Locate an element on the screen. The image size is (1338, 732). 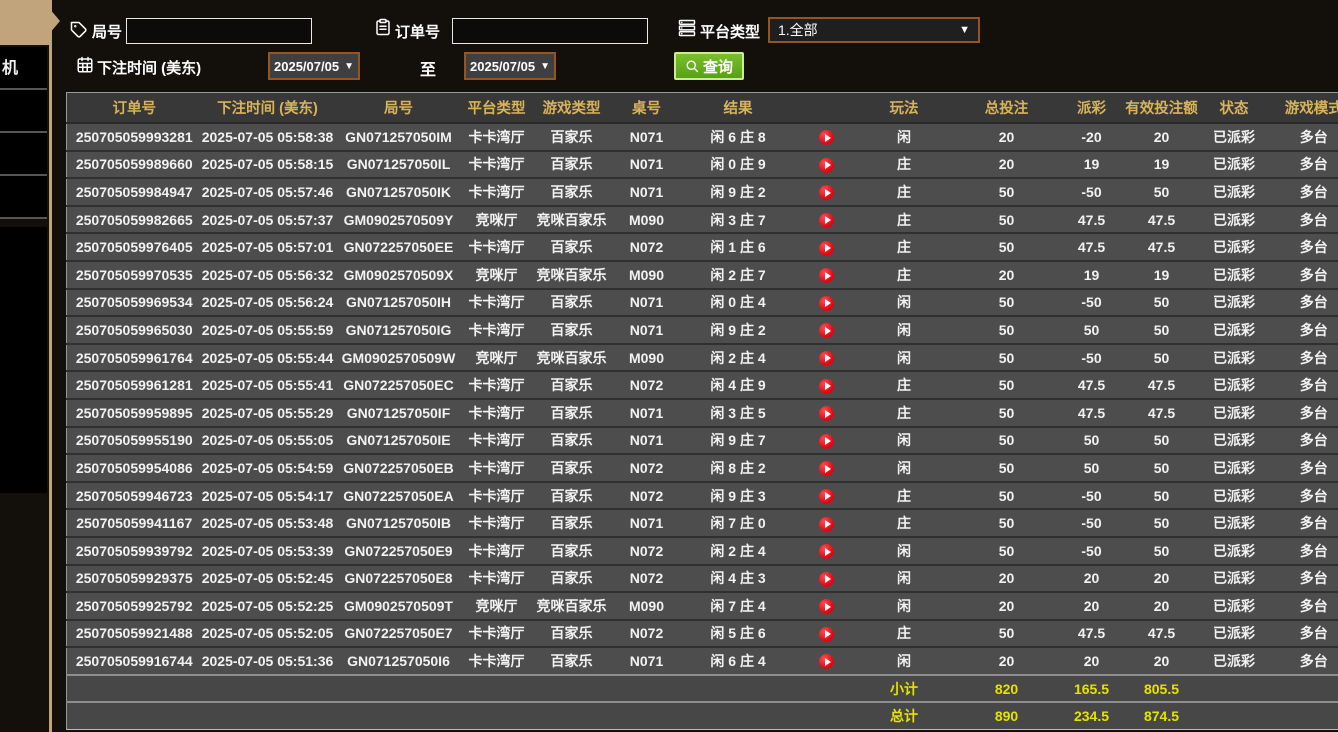
platform-type-select: 1.全部 ▼ is located at coordinates (874, 30).